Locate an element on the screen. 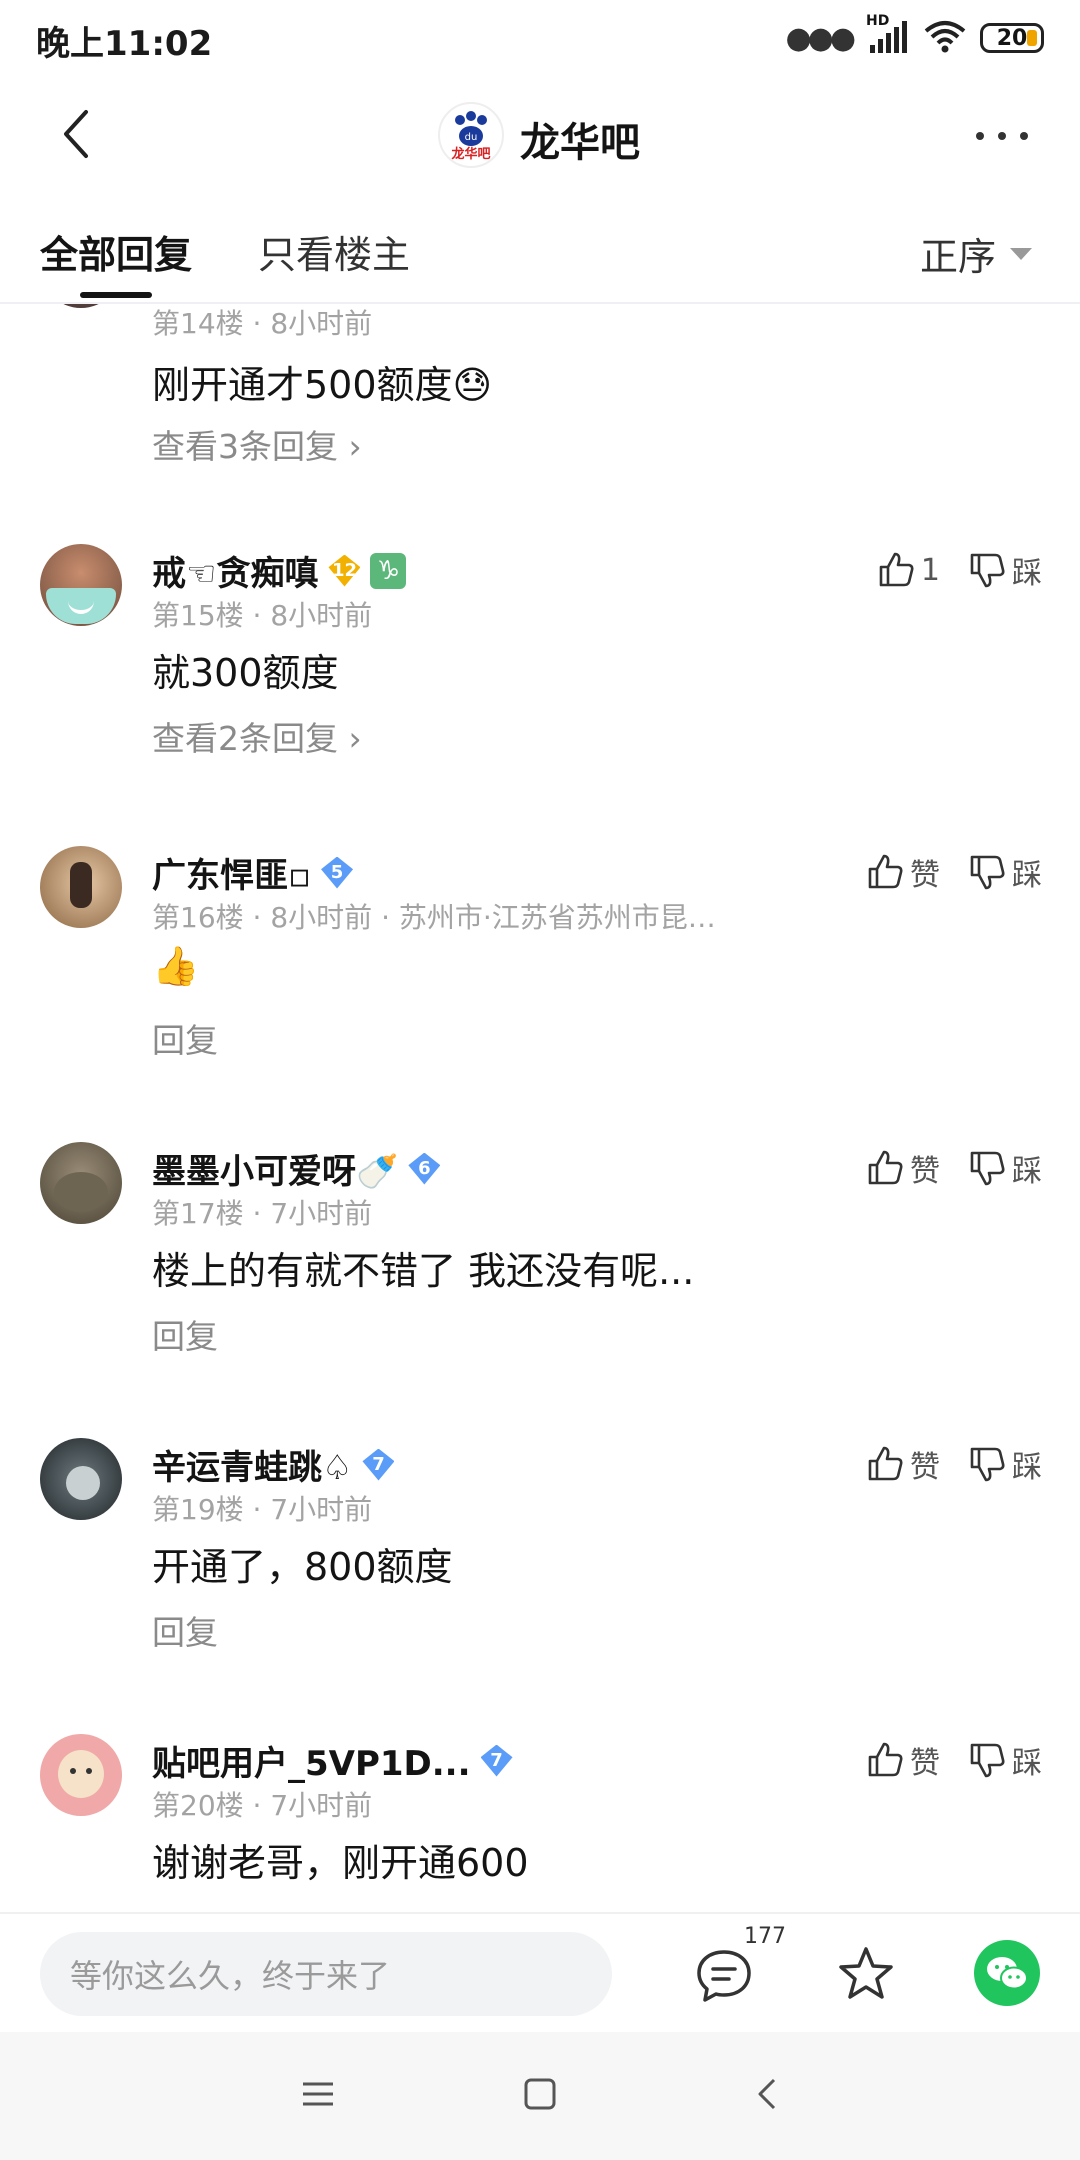  home-nav-button is located at coordinates (540, 2096).